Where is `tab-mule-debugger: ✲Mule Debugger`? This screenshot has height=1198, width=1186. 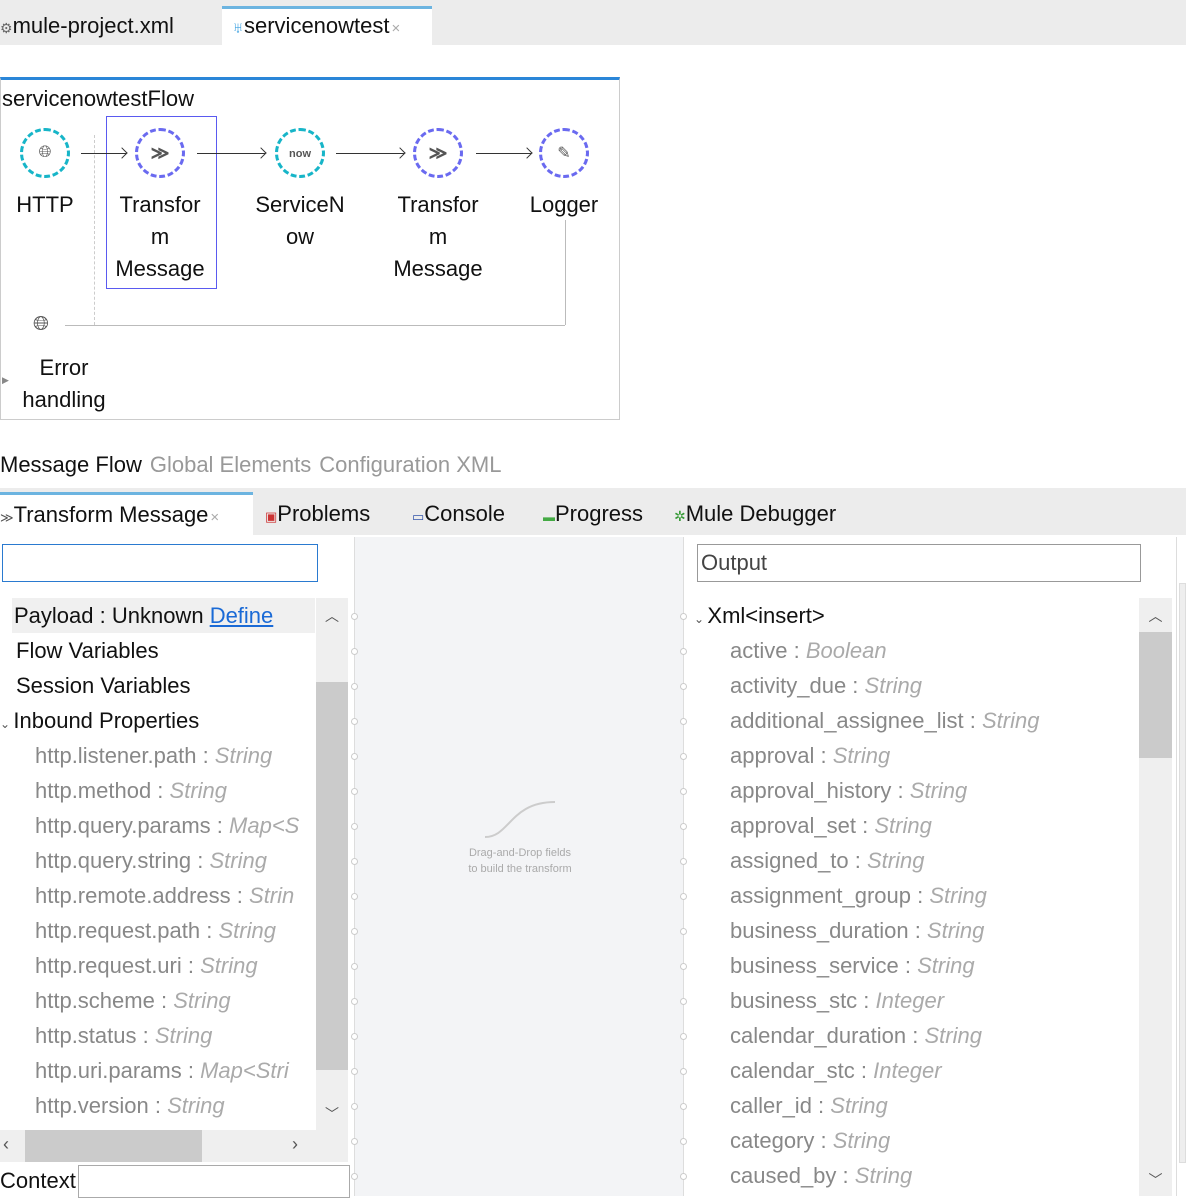 tab-mule-debugger: ✲Mule Debugger is located at coordinates (755, 513).